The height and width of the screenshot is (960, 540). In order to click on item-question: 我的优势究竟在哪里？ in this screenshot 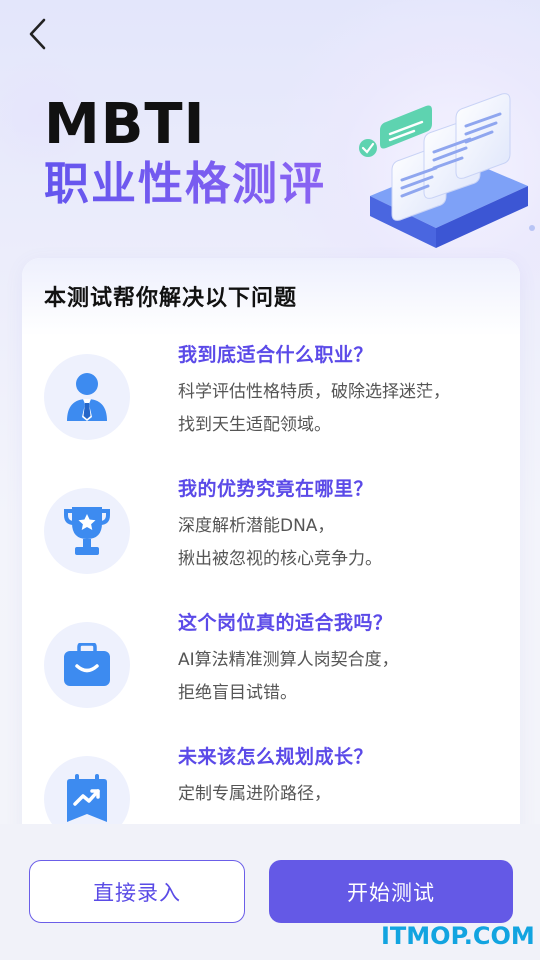, I will do `click(276, 489)`.